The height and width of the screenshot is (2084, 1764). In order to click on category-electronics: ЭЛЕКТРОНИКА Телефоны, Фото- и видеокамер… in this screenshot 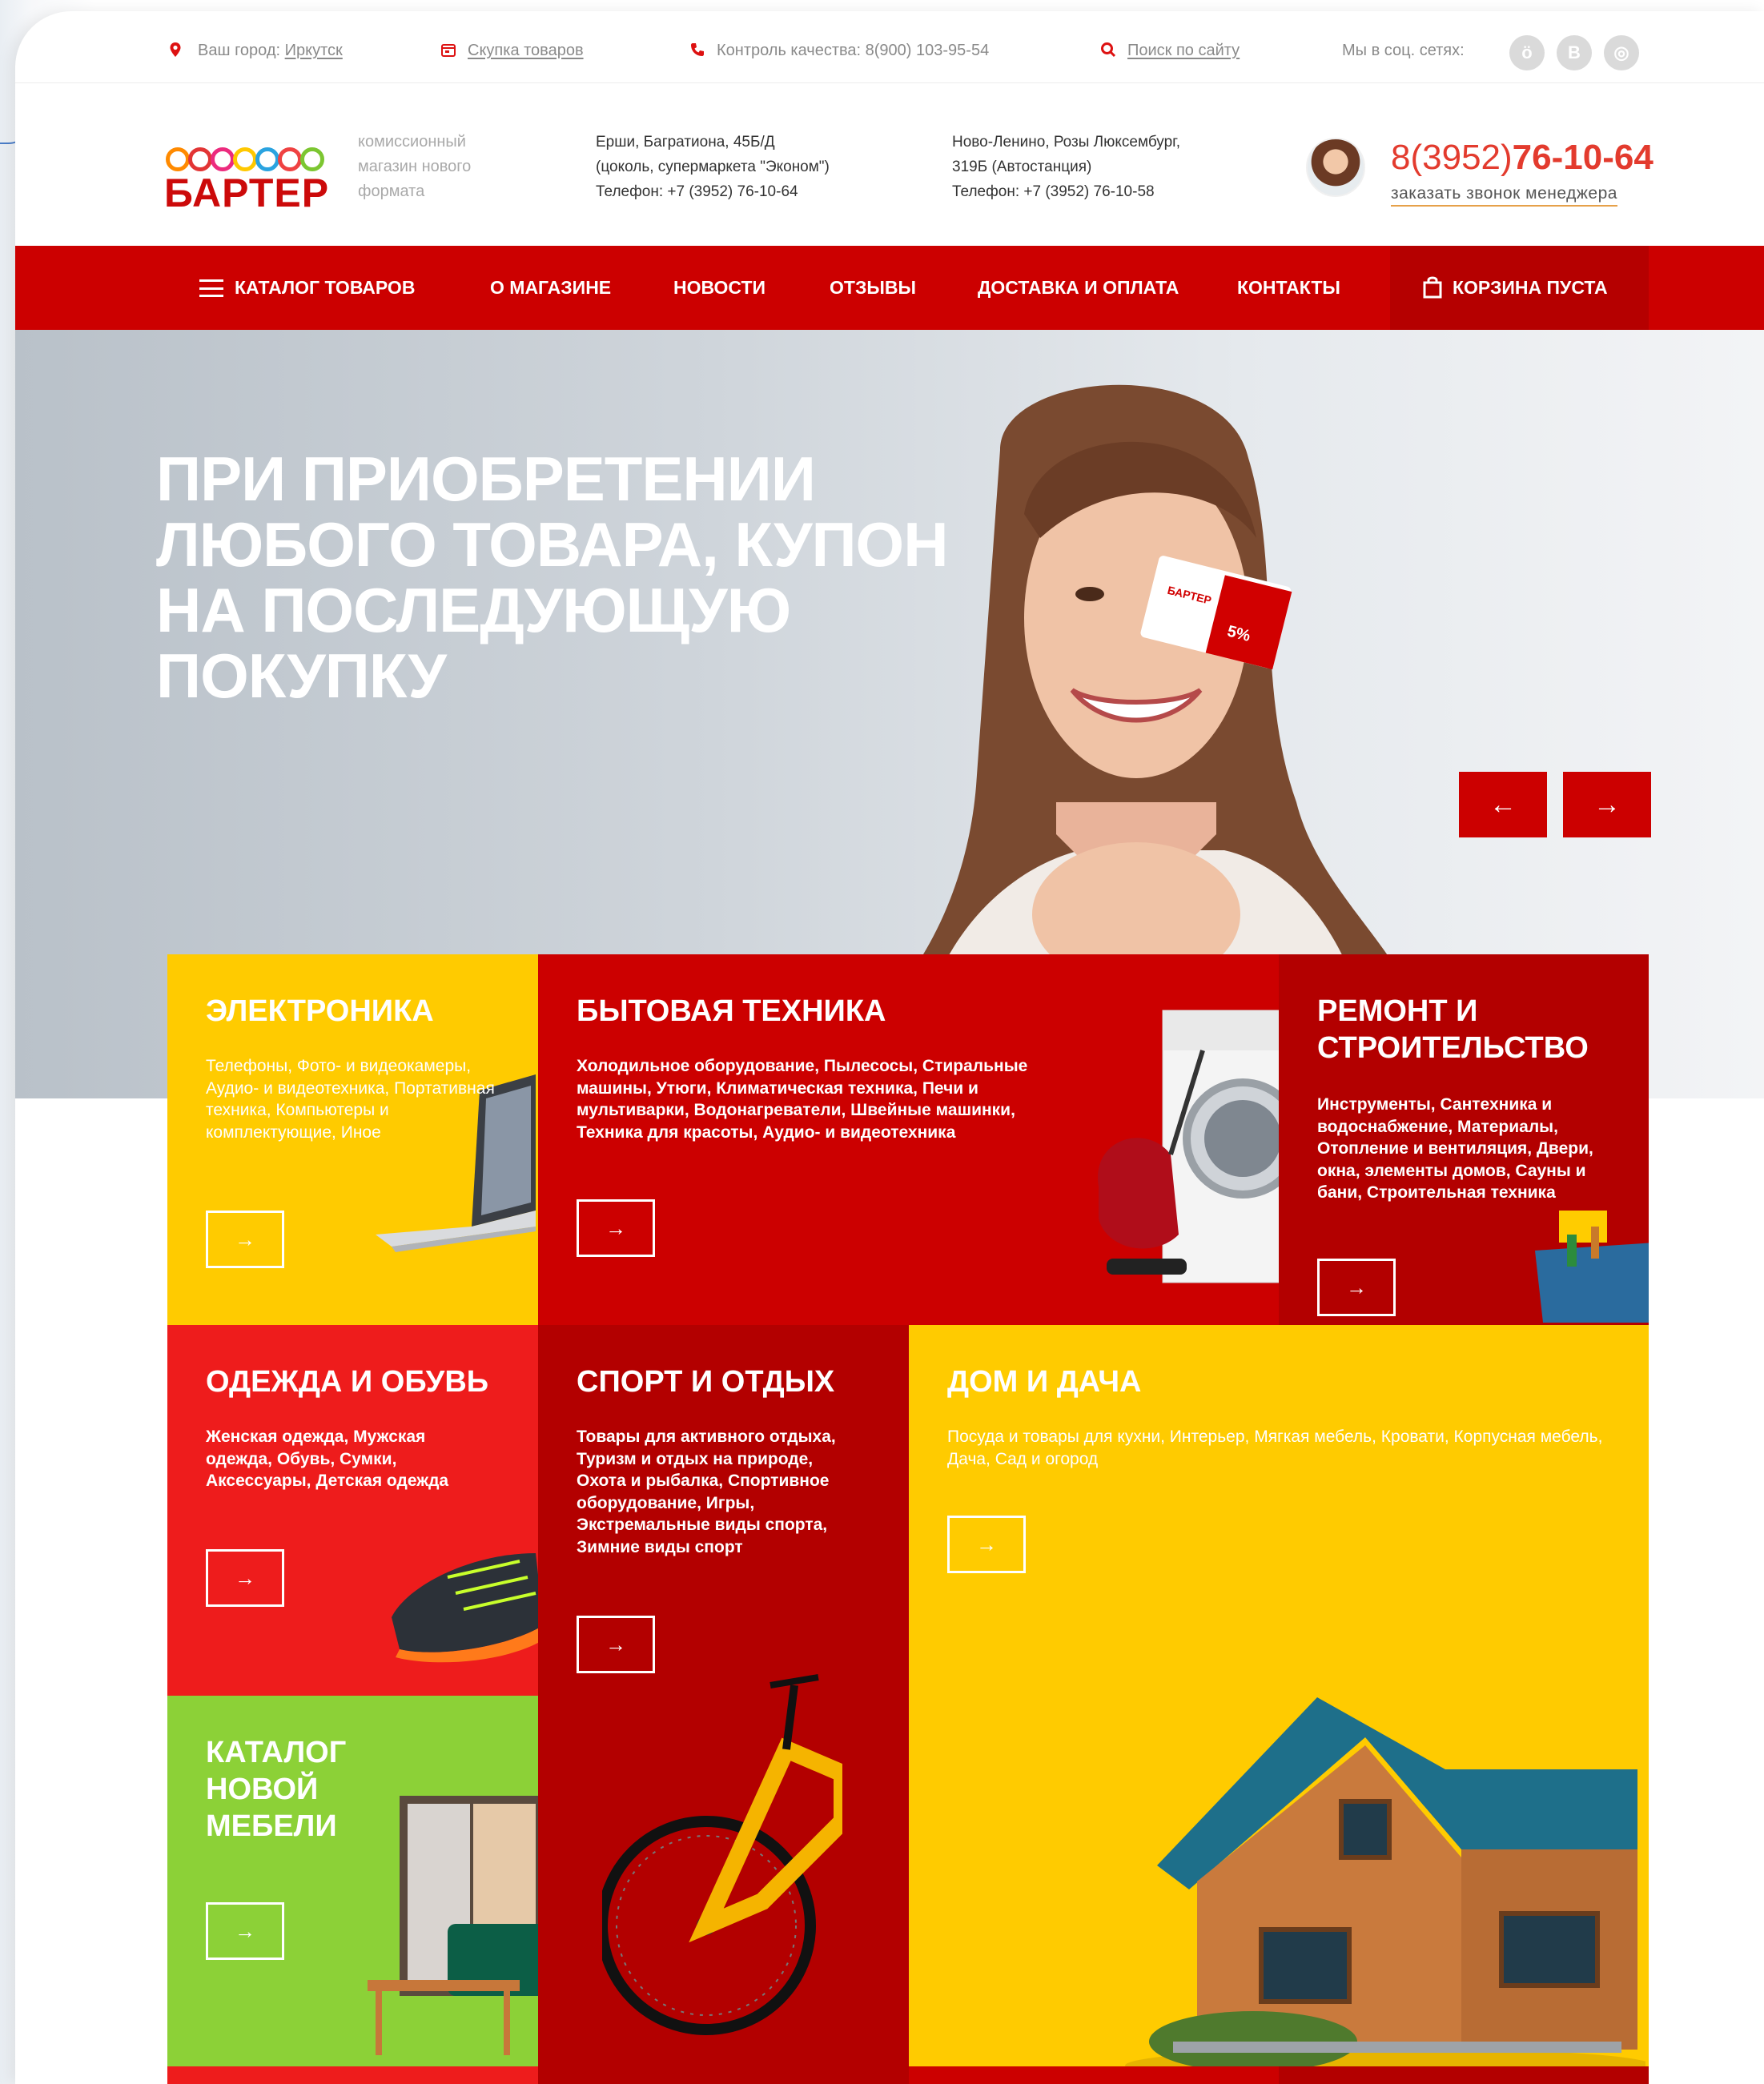, I will do `click(352, 1139)`.